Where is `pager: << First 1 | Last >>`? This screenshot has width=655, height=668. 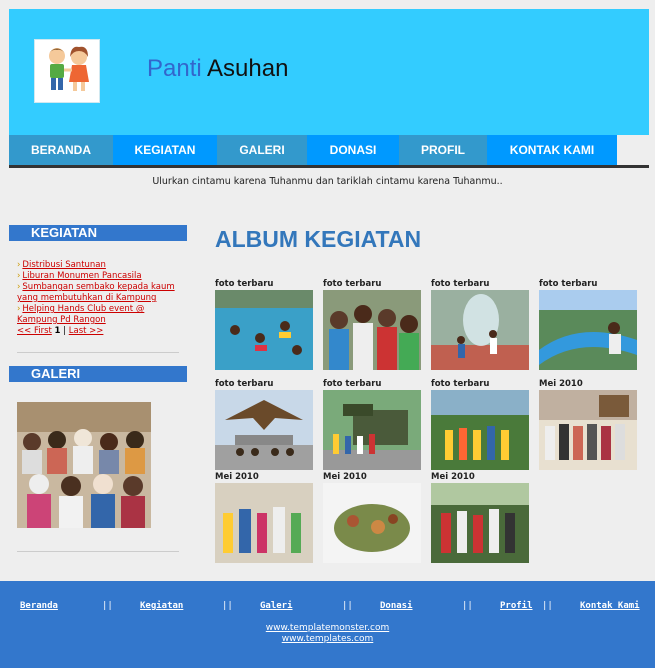
pager: << First 1 | Last >> is located at coordinates (98, 331).